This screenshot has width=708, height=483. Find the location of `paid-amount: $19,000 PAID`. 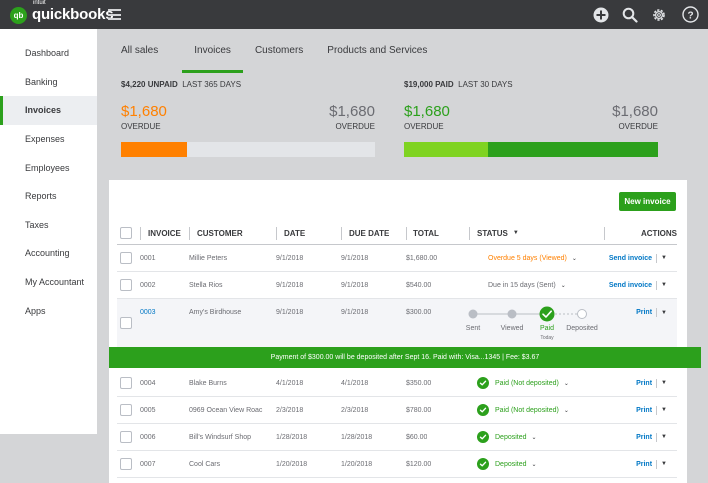

paid-amount: $19,000 PAID is located at coordinates (429, 84).